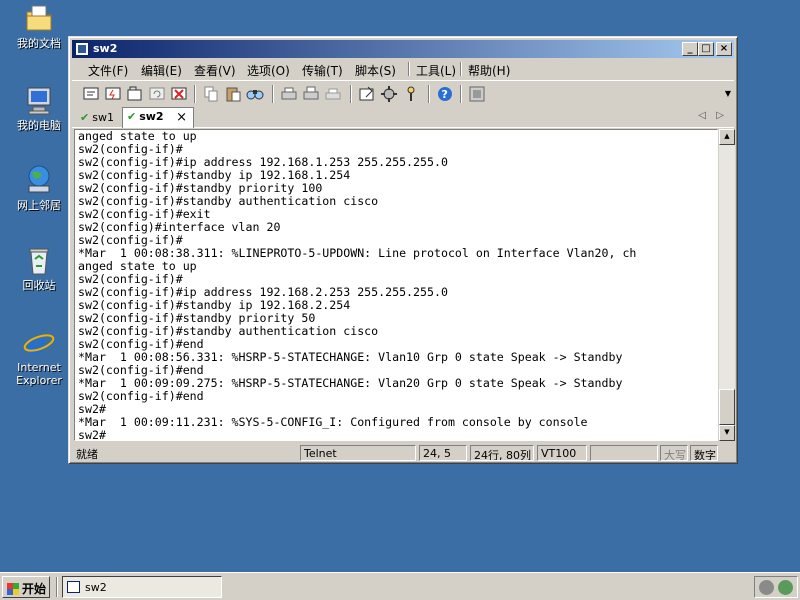 This screenshot has width=800, height=600. What do you see at coordinates (91, 94) in the screenshot?
I see `connect-icon` at bounding box center [91, 94].